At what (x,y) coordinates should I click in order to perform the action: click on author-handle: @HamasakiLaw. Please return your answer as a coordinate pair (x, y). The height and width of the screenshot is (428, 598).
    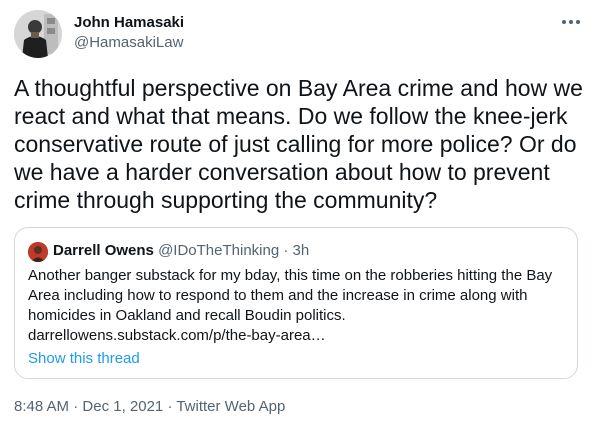
    Looking at the image, I should click on (128, 43).